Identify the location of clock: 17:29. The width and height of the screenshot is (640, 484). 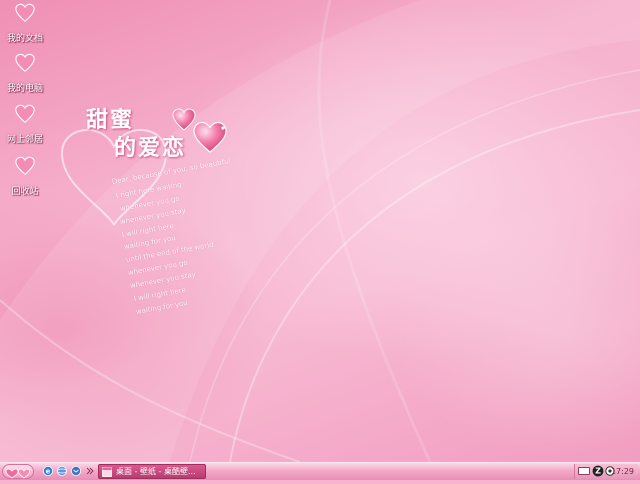
(622, 471).